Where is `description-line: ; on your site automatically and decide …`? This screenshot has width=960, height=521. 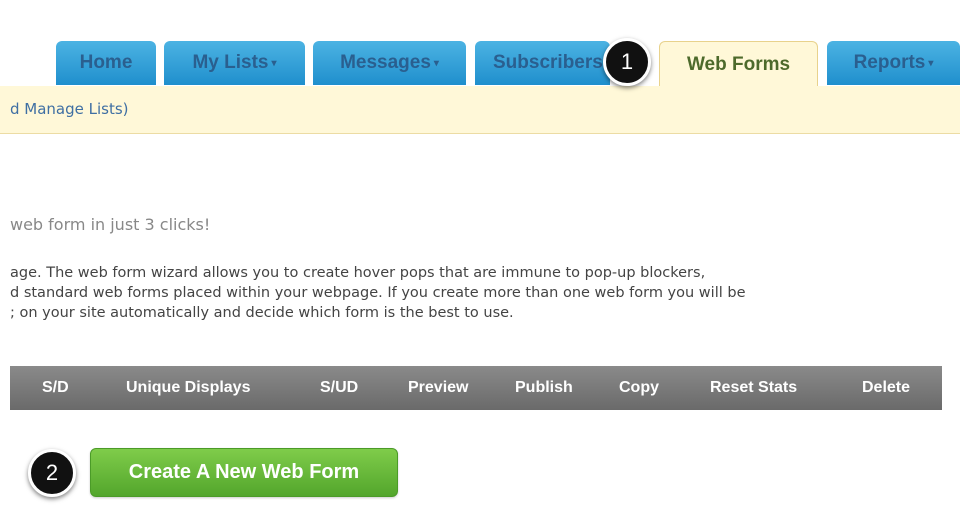
description-line: ; on your site automatically and decide … is located at coordinates (262, 313).